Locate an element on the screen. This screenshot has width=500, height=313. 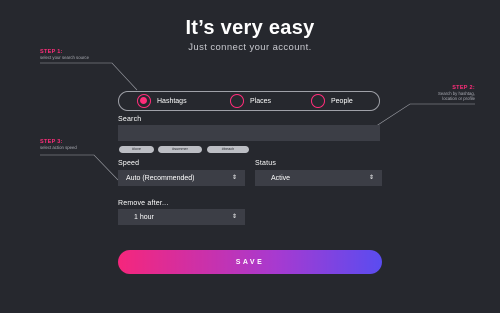
remove-after-select-value: 1 hour is located at coordinates (144, 217).